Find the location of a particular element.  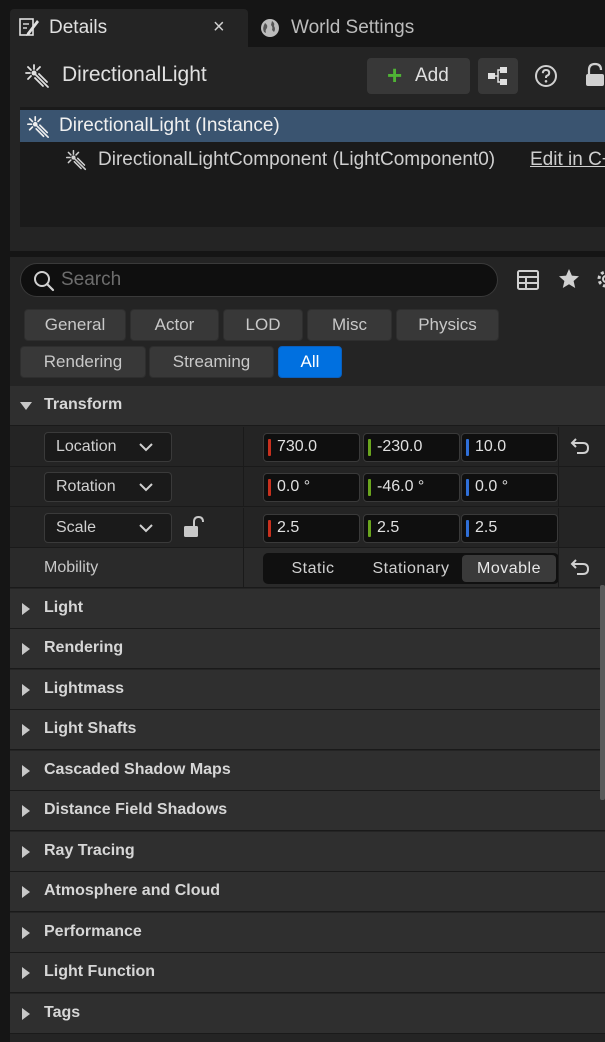

dropdown-label: Location is located at coordinates (86, 446).